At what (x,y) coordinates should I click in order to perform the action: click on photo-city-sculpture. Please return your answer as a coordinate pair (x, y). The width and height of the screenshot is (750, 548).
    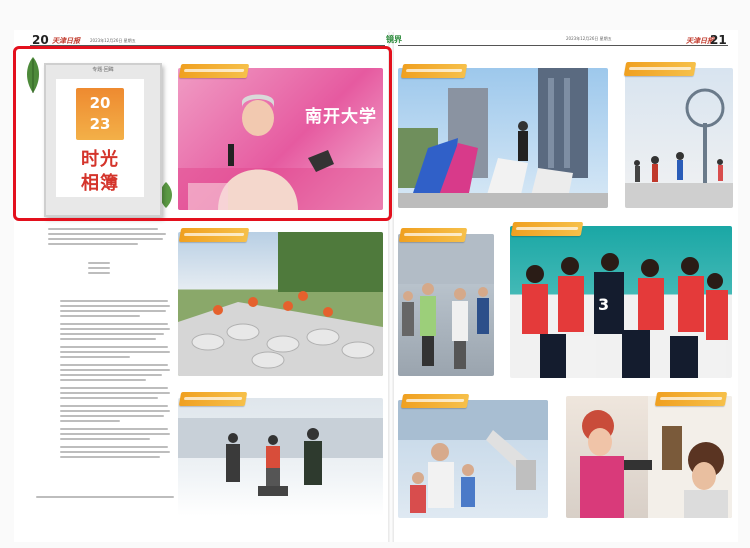
    Looking at the image, I should click on (503, 138).